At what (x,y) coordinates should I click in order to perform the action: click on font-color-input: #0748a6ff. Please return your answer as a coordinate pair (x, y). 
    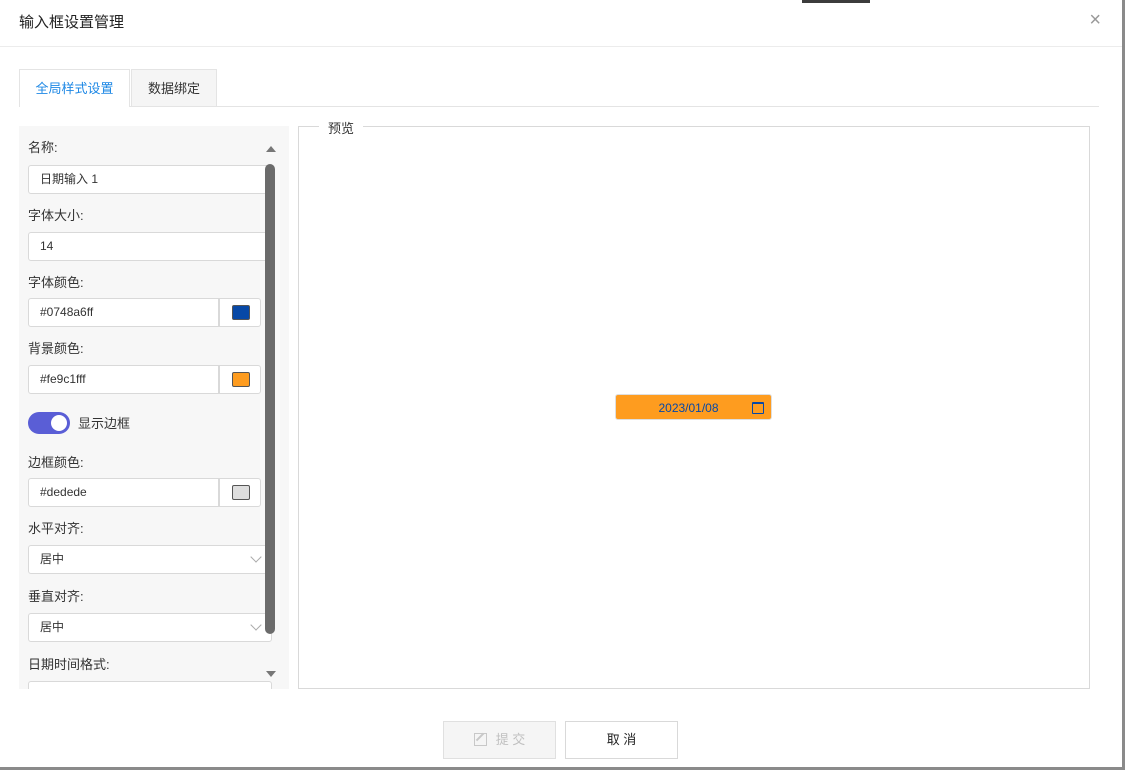
    Looking at the image, I should click on (123, 312).